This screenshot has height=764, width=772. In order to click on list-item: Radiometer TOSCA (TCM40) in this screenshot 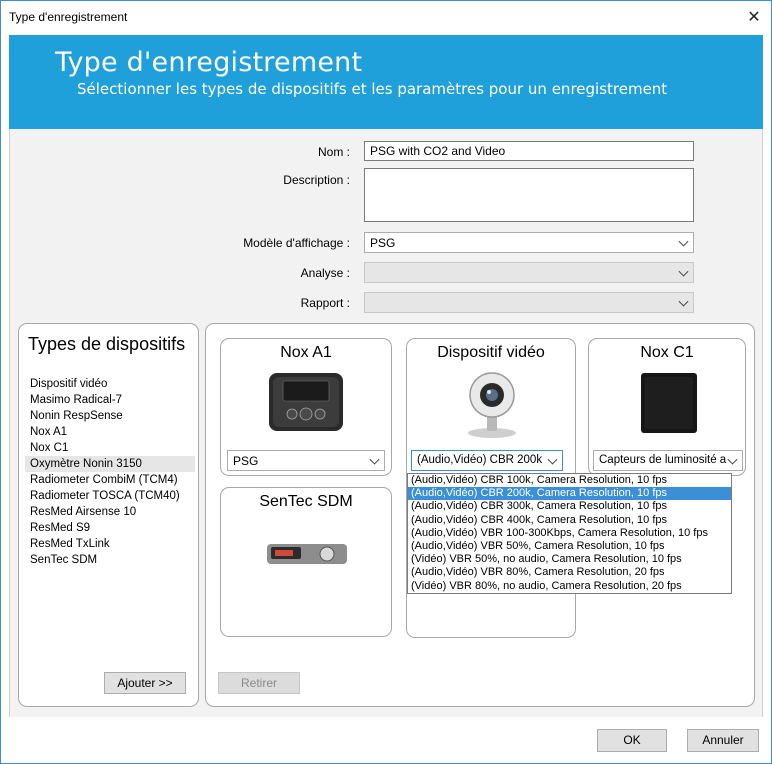, I will do `click(110, 496)`.